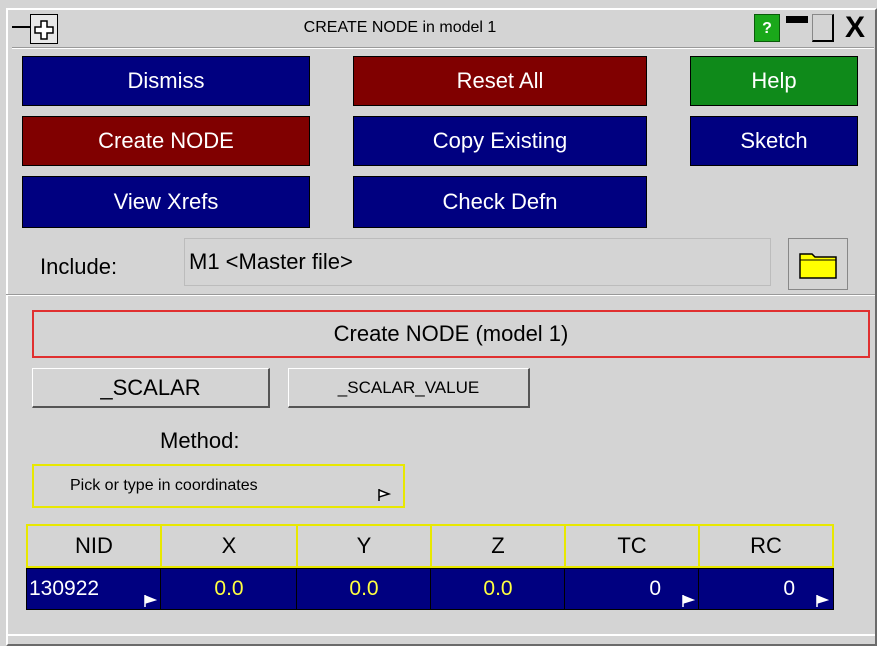  I want to click on tc-value: 0, so click(655, 588).